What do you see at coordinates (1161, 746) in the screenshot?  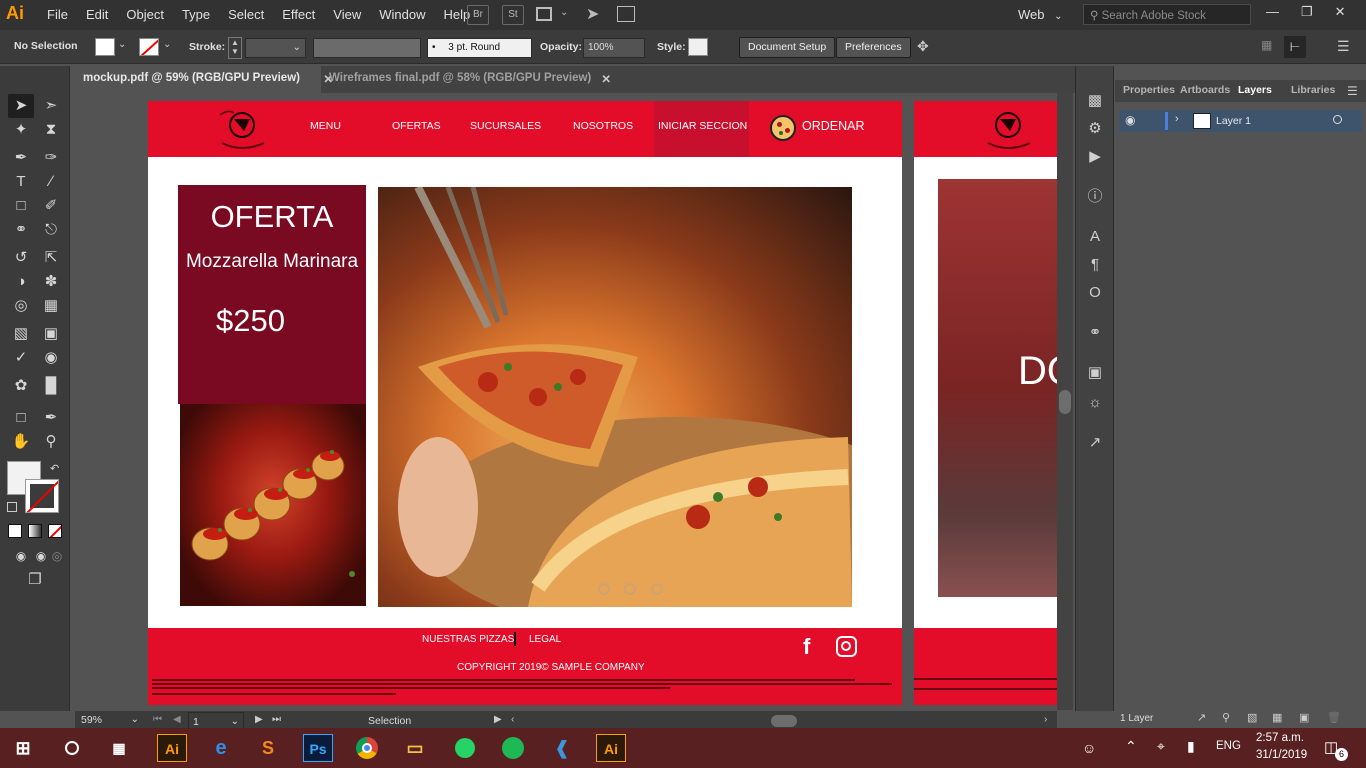 I see `wifi-icon: ⌖` at bounding box center [1161, 746].